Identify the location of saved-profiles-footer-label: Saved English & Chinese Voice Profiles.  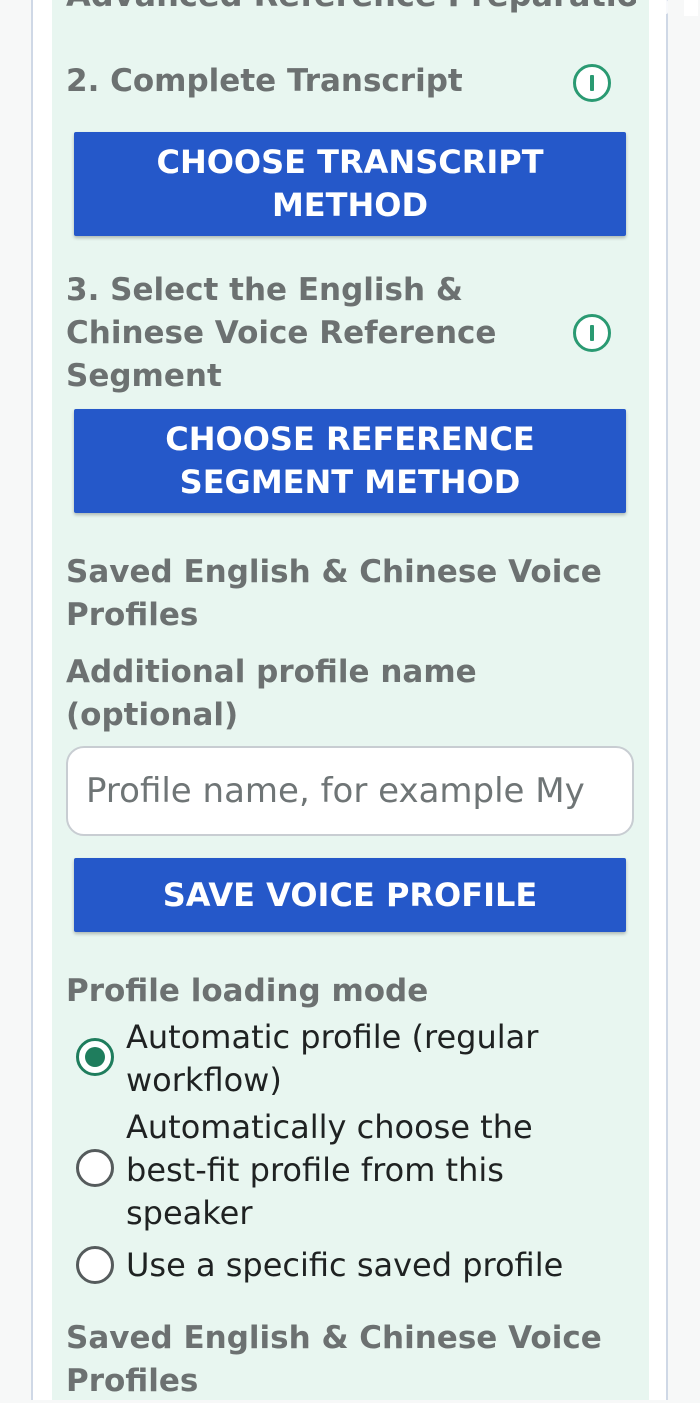
(334, 1359).